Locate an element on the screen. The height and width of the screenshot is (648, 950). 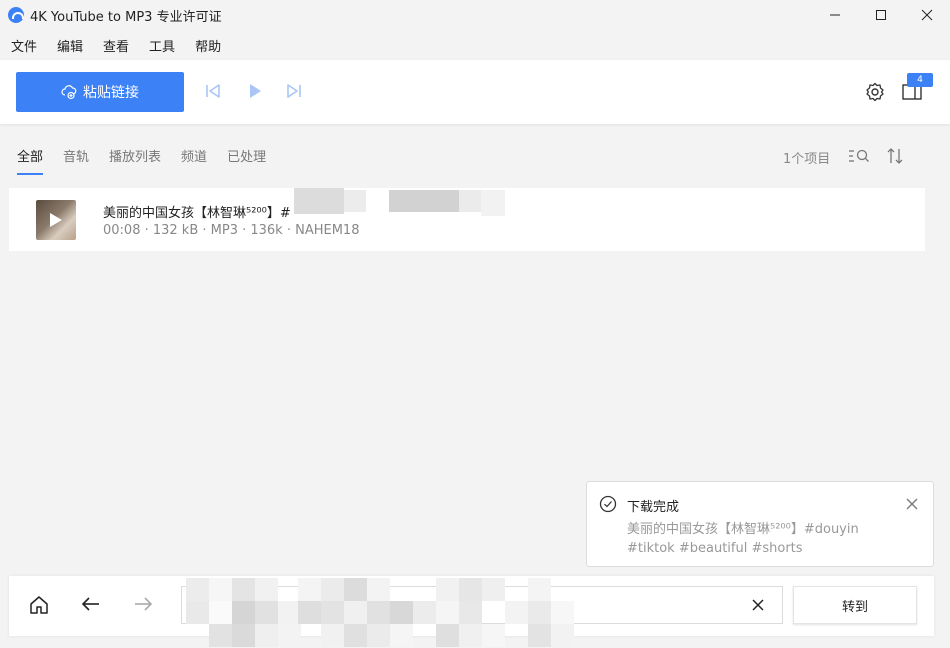
paste-link-button: 粘贴链接 is located at coordinates (100, 92).